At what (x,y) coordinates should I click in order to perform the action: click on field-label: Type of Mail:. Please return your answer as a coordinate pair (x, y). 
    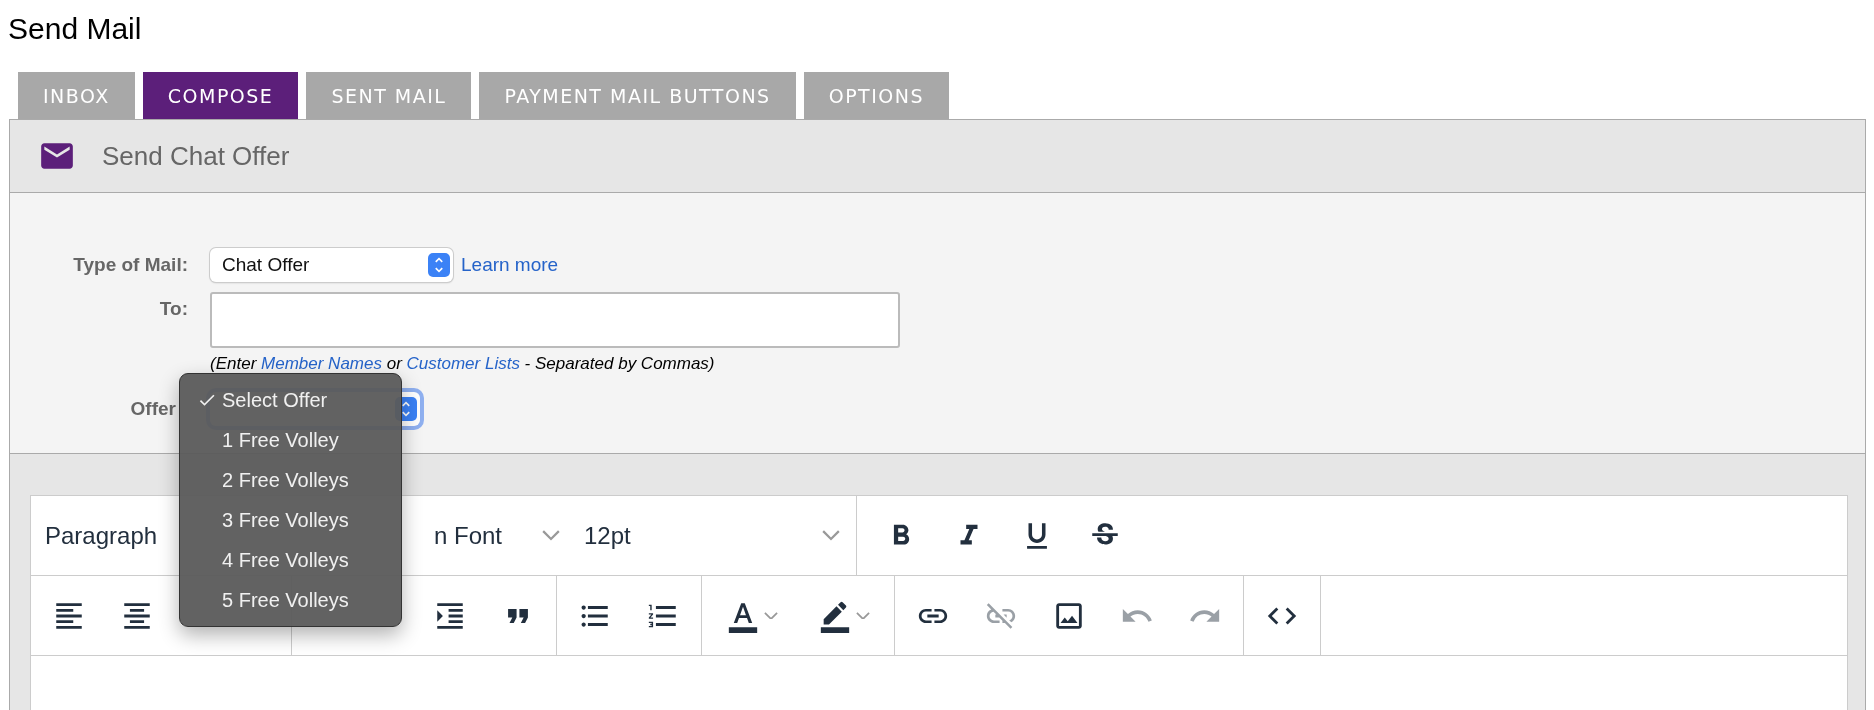
    Looking at the image, I should click on (130, 265).